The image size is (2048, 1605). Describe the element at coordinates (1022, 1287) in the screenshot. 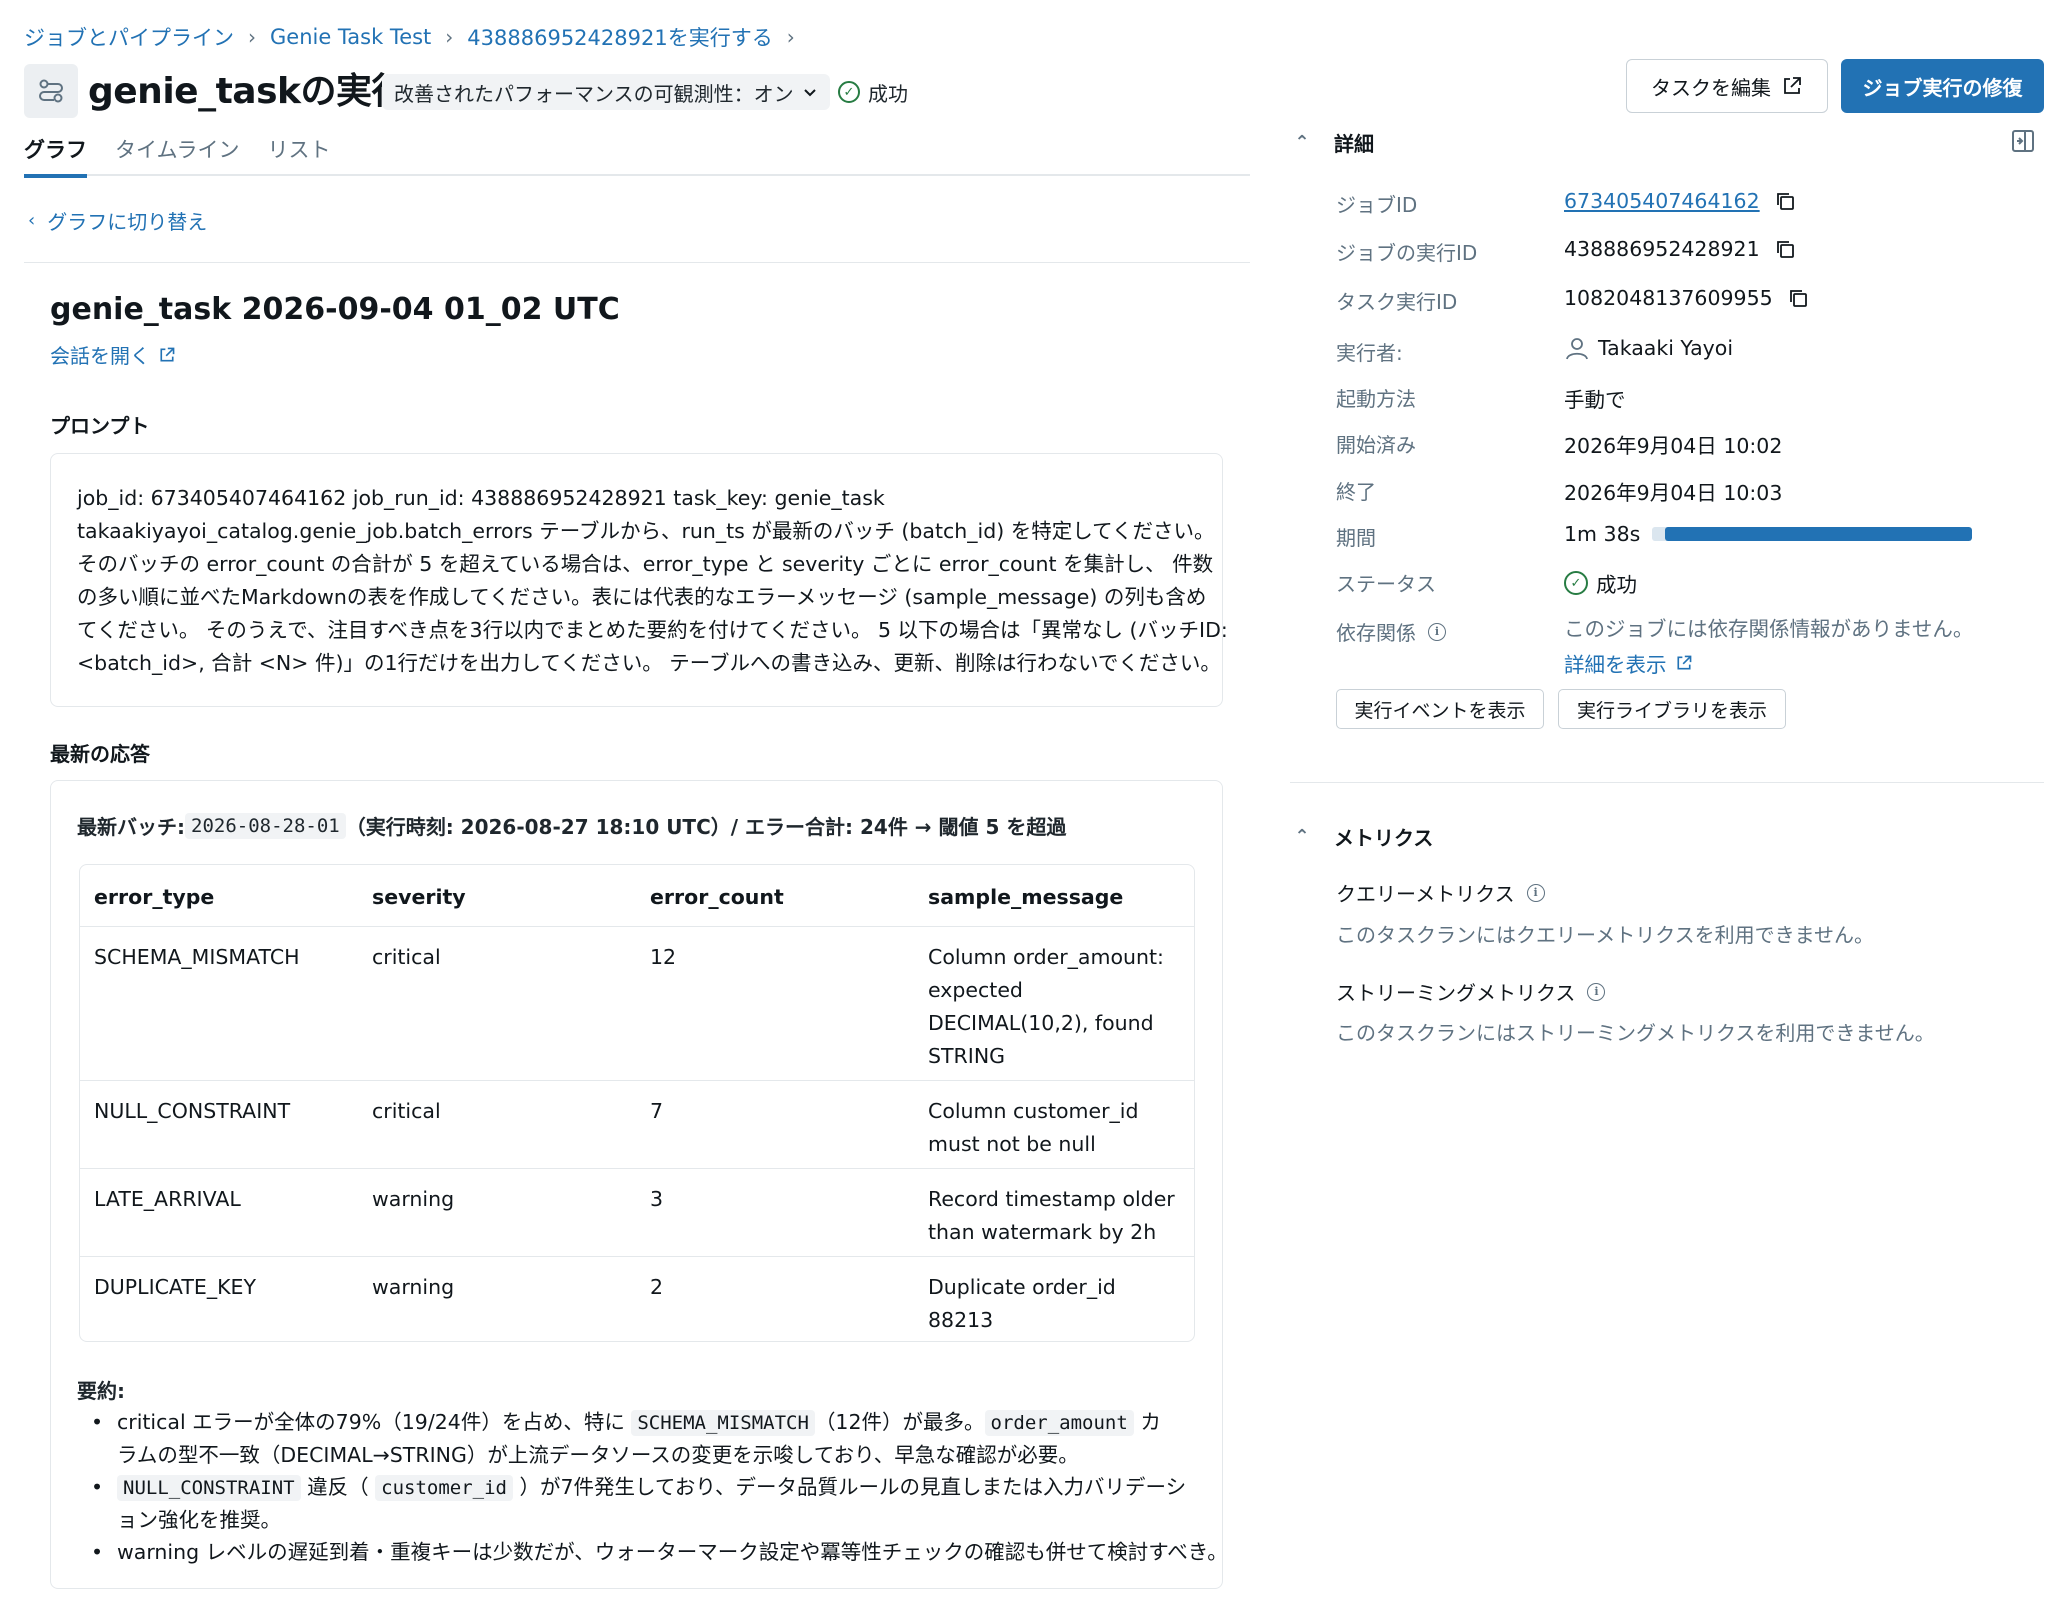

I see `sample-message-line: Duplicate order_id` at that location.